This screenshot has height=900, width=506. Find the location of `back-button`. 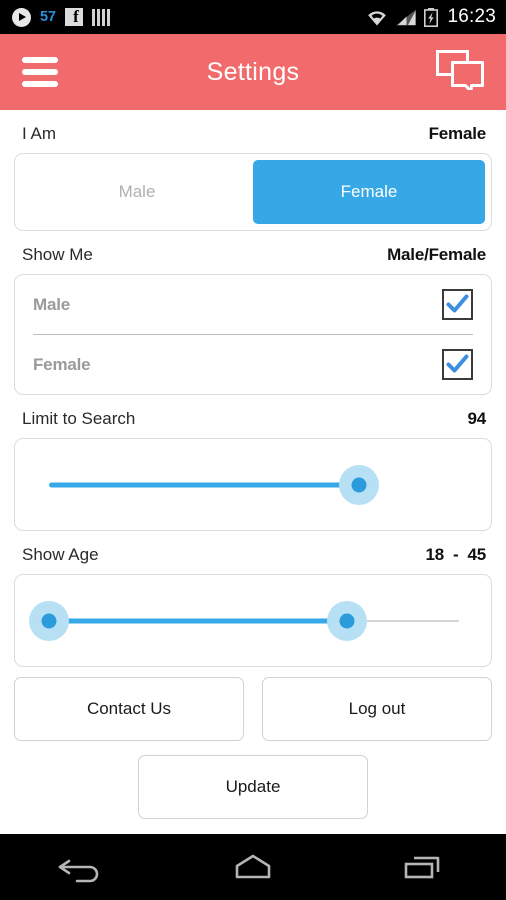

back-button is located at coordinates (84, 867).